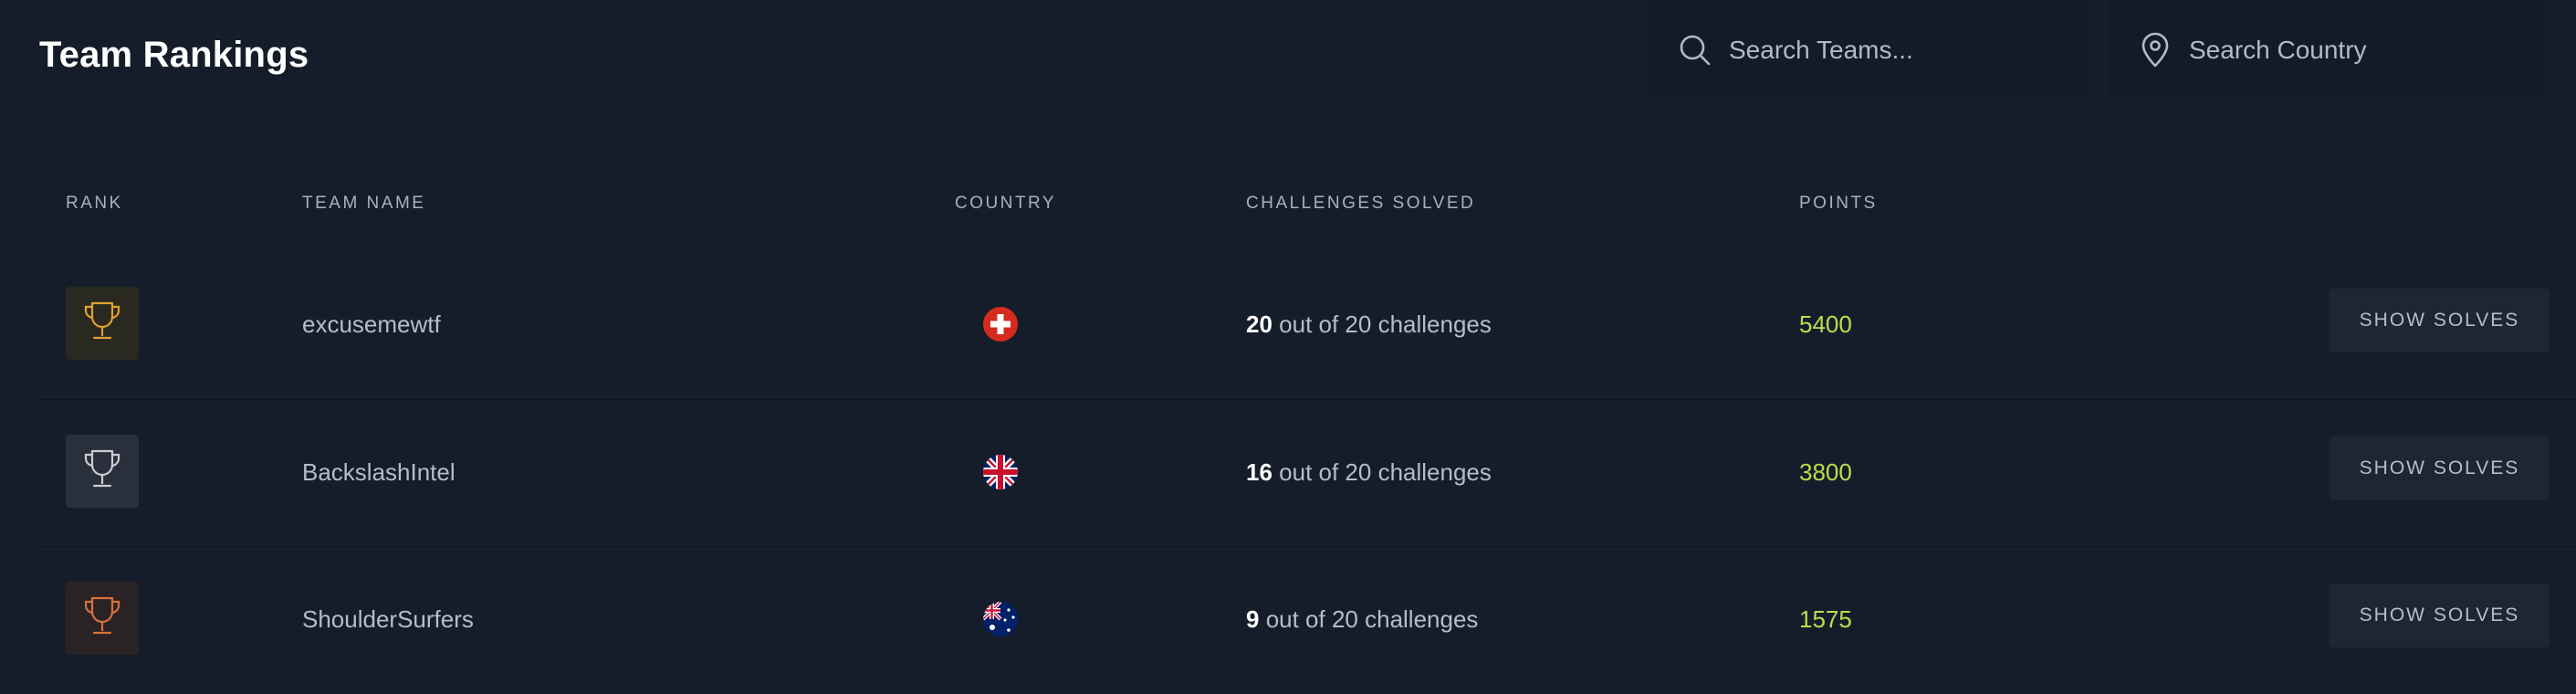 The width and height of the screenshot is (2576, 694). I want to click on column-header-challenges-solved: CHALLENGES SOLVED, so click(1361, 203).